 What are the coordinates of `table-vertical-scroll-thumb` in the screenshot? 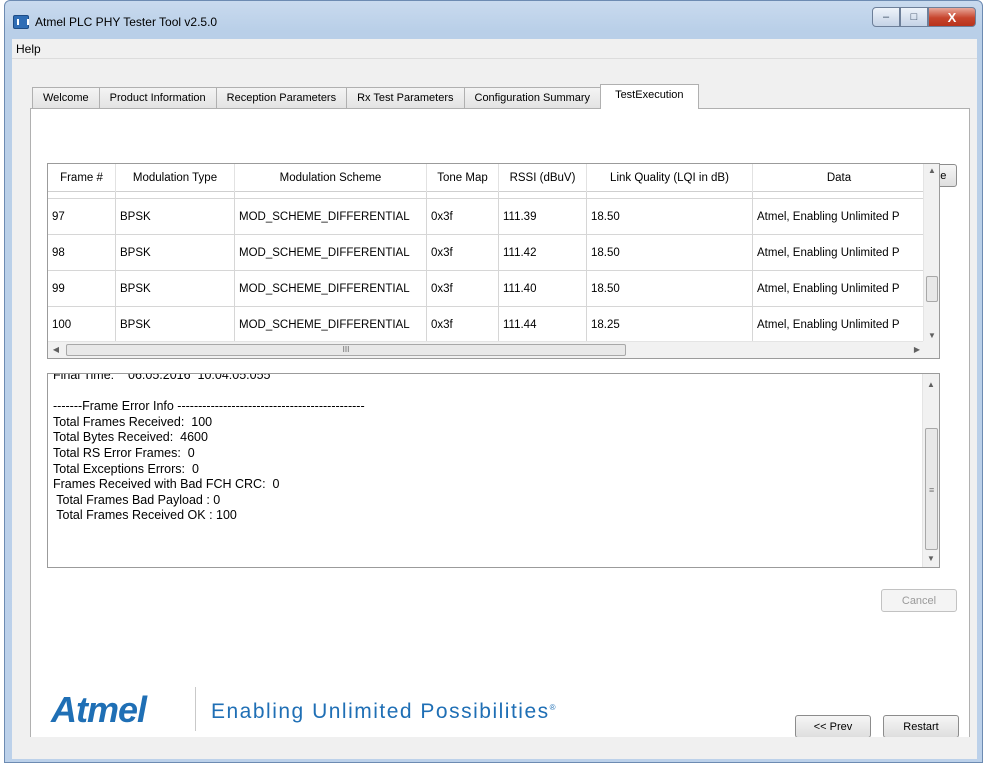 It's located at (932, 289).